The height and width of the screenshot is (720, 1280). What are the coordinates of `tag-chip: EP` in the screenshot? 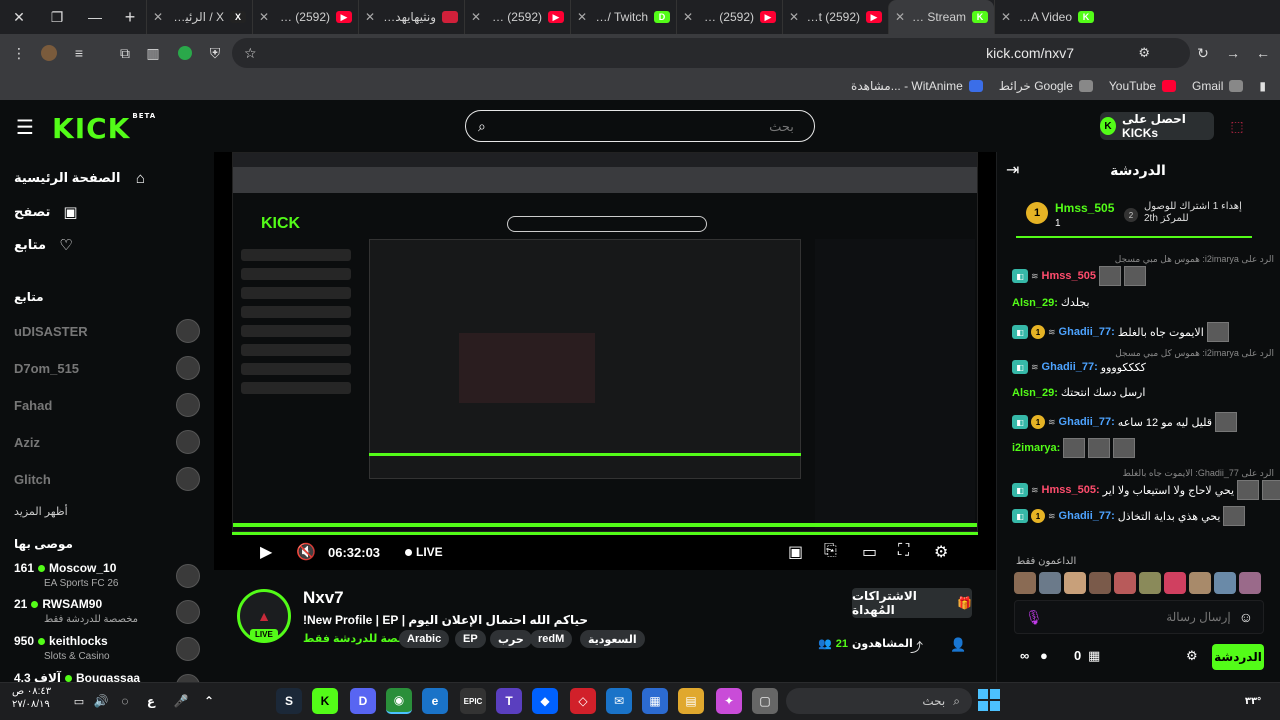 It's located at (470, 639).